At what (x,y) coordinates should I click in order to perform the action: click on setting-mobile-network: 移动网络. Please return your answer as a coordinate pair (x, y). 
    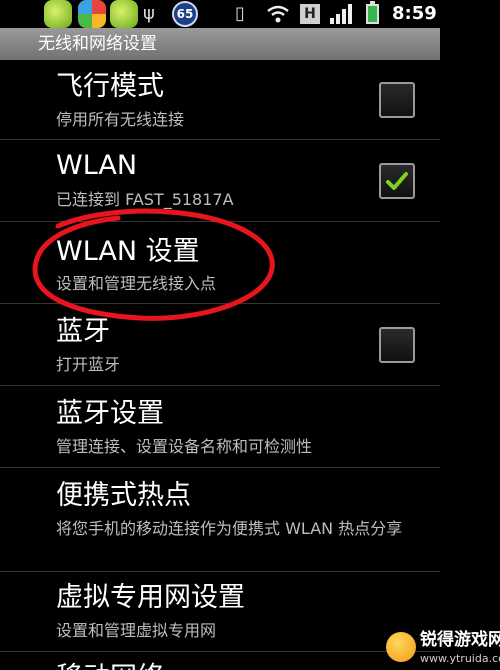
    Looking at the image, I should click on (220, 661).